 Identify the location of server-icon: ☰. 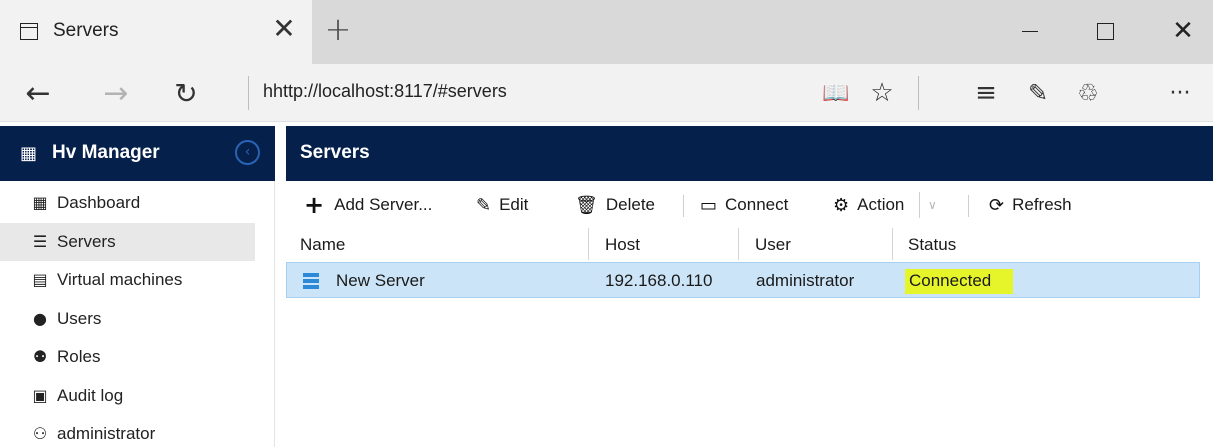
(40, 241).